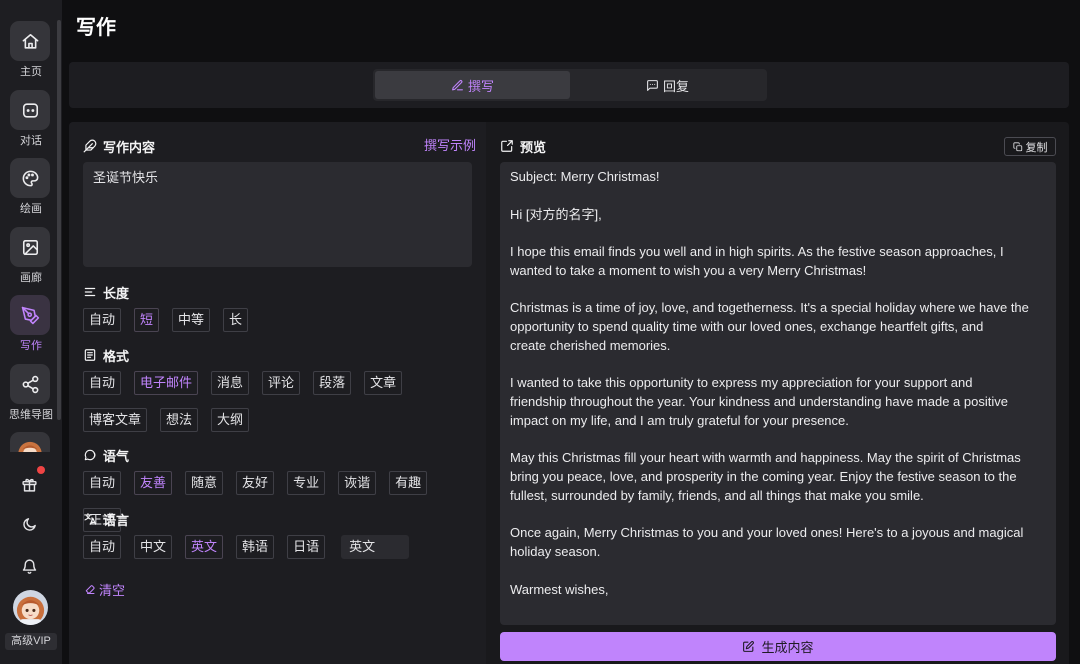 This screenshot has width=1080, height=664. I want to click on length-options: 自动短中等长, so click(277, 320).